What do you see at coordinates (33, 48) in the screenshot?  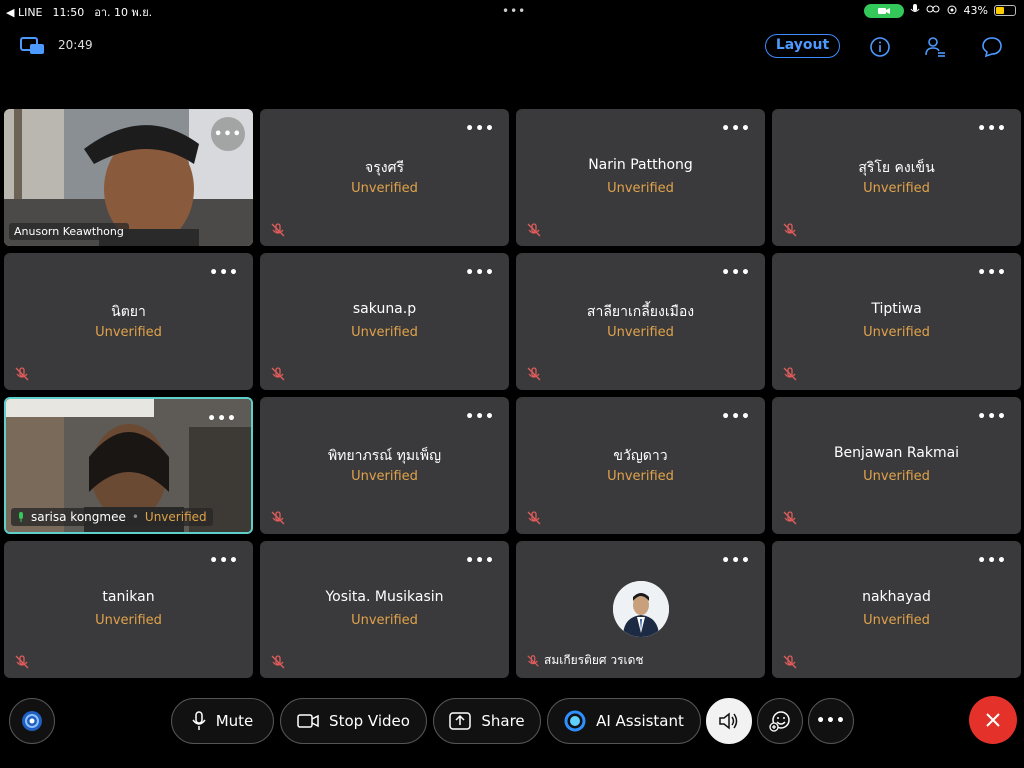 I see `screen-share-icon` at bounding box center [33, 48].